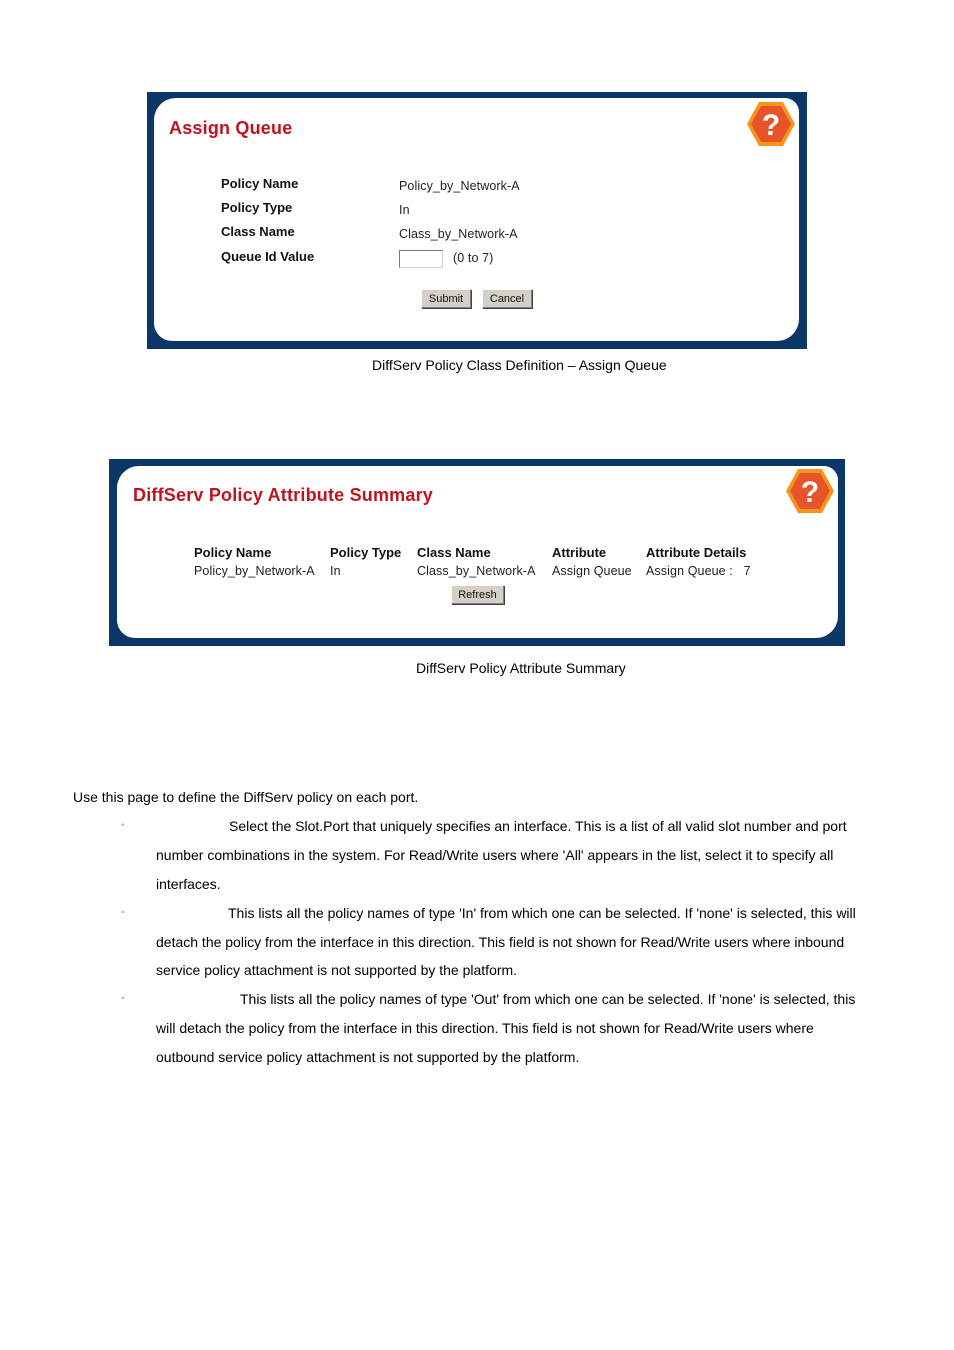  Describe the element at coordinates (257, 207) in the screenshot. I see `policy-type-label: Policy Type` at that location.